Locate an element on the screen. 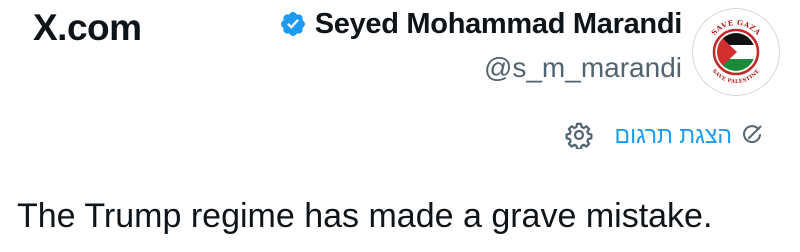 This screenshot has height=252, width=800. gear-icon is located at coordinates (579, 135).